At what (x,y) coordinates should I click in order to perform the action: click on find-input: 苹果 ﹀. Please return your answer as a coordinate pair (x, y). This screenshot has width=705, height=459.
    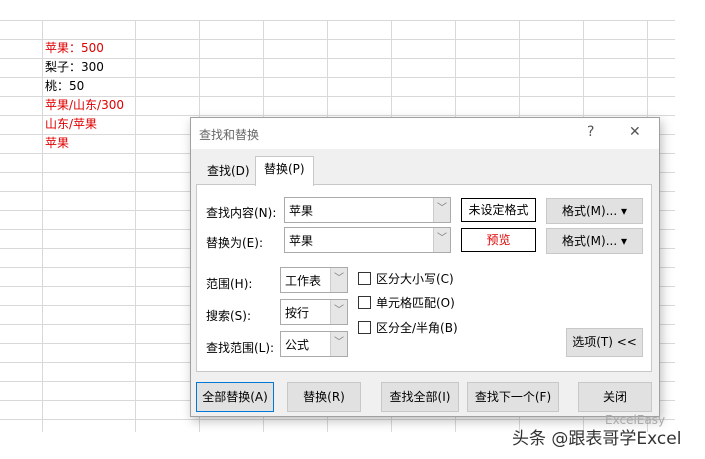
    Looking at the image, I should click on (367, 210).